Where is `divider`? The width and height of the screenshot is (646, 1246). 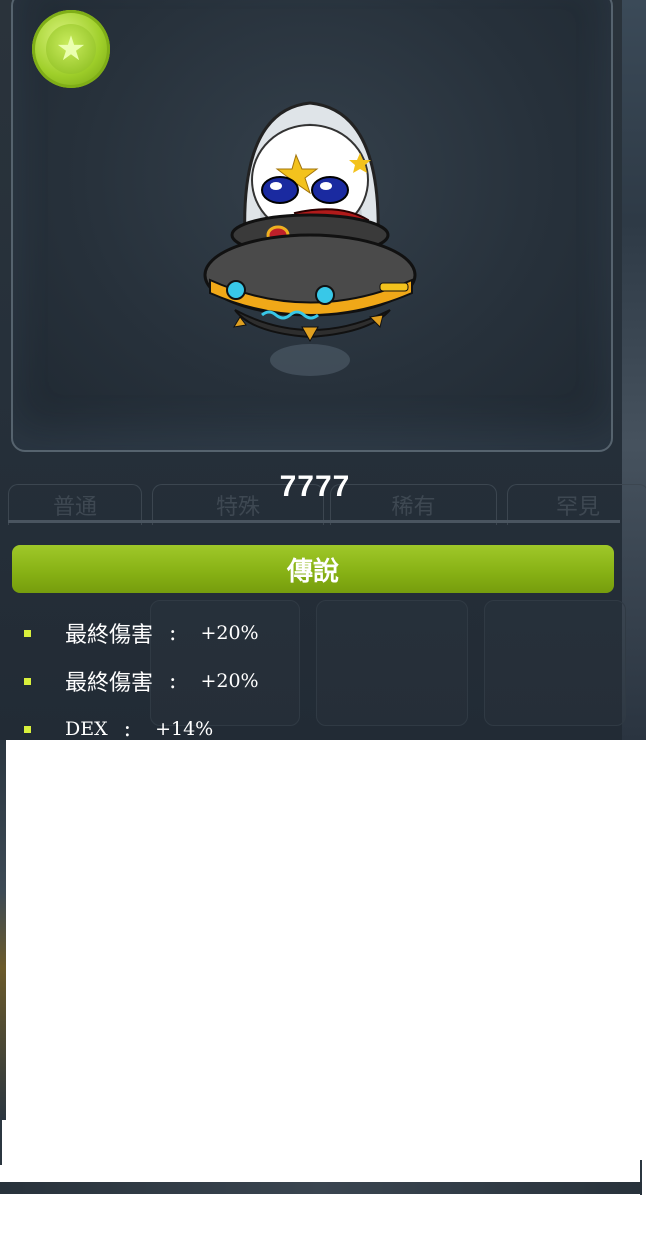 divider is located at coordinates (314, 521).